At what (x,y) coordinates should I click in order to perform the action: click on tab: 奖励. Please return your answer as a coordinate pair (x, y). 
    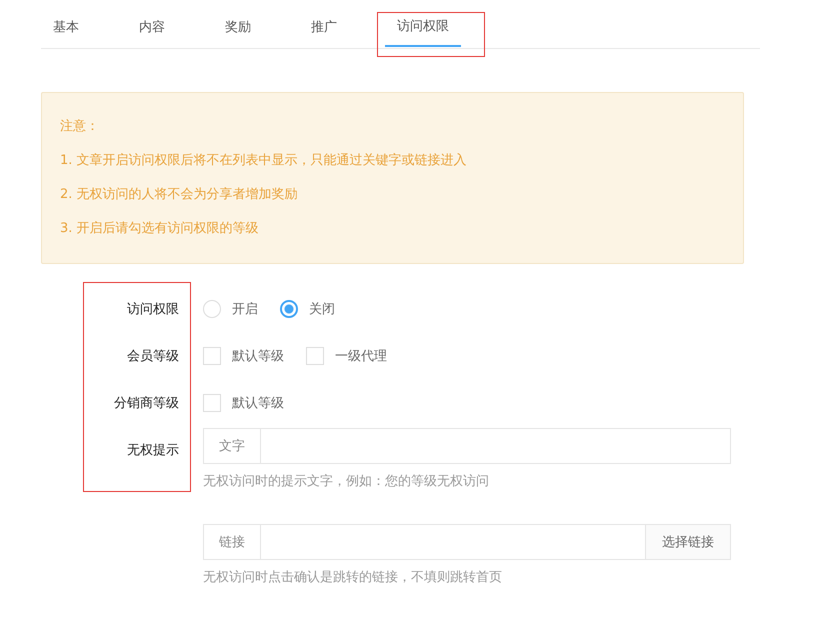
    Looking at the image, I should click on (238, 28).